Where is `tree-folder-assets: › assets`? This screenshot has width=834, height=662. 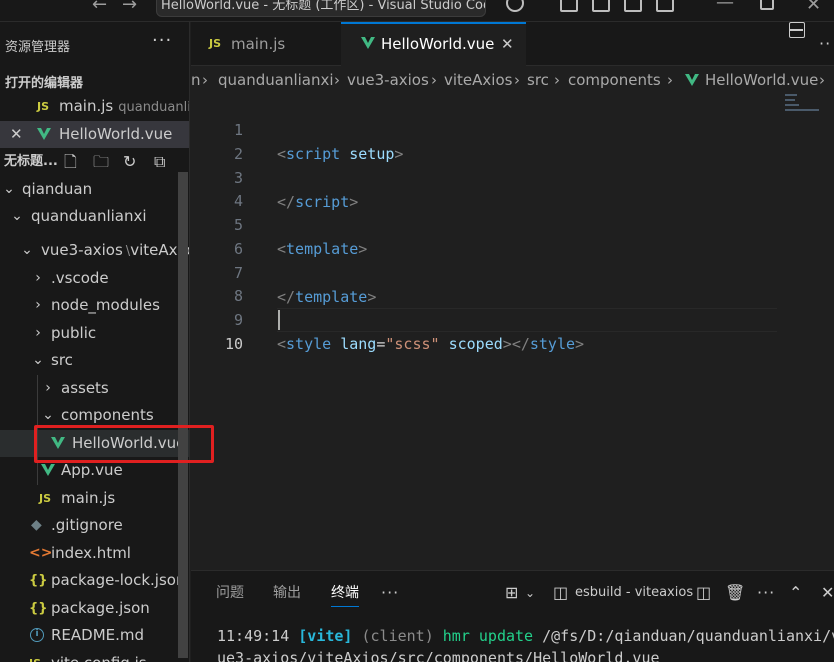 tree-folder-assets: › assets is located at coordinates (94, 388).